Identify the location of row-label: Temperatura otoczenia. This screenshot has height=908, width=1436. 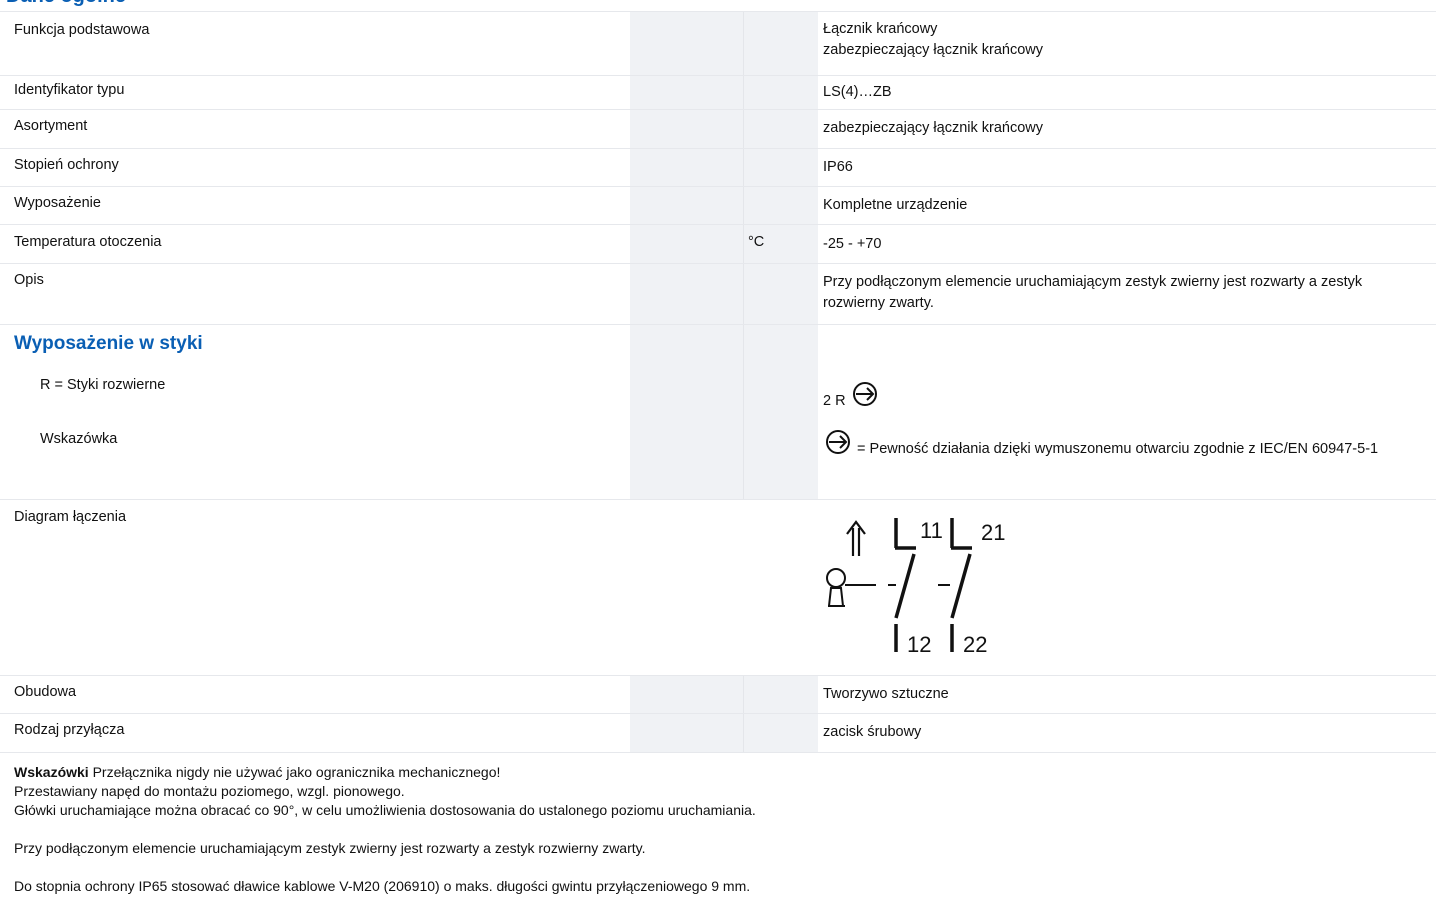
(88, 242).